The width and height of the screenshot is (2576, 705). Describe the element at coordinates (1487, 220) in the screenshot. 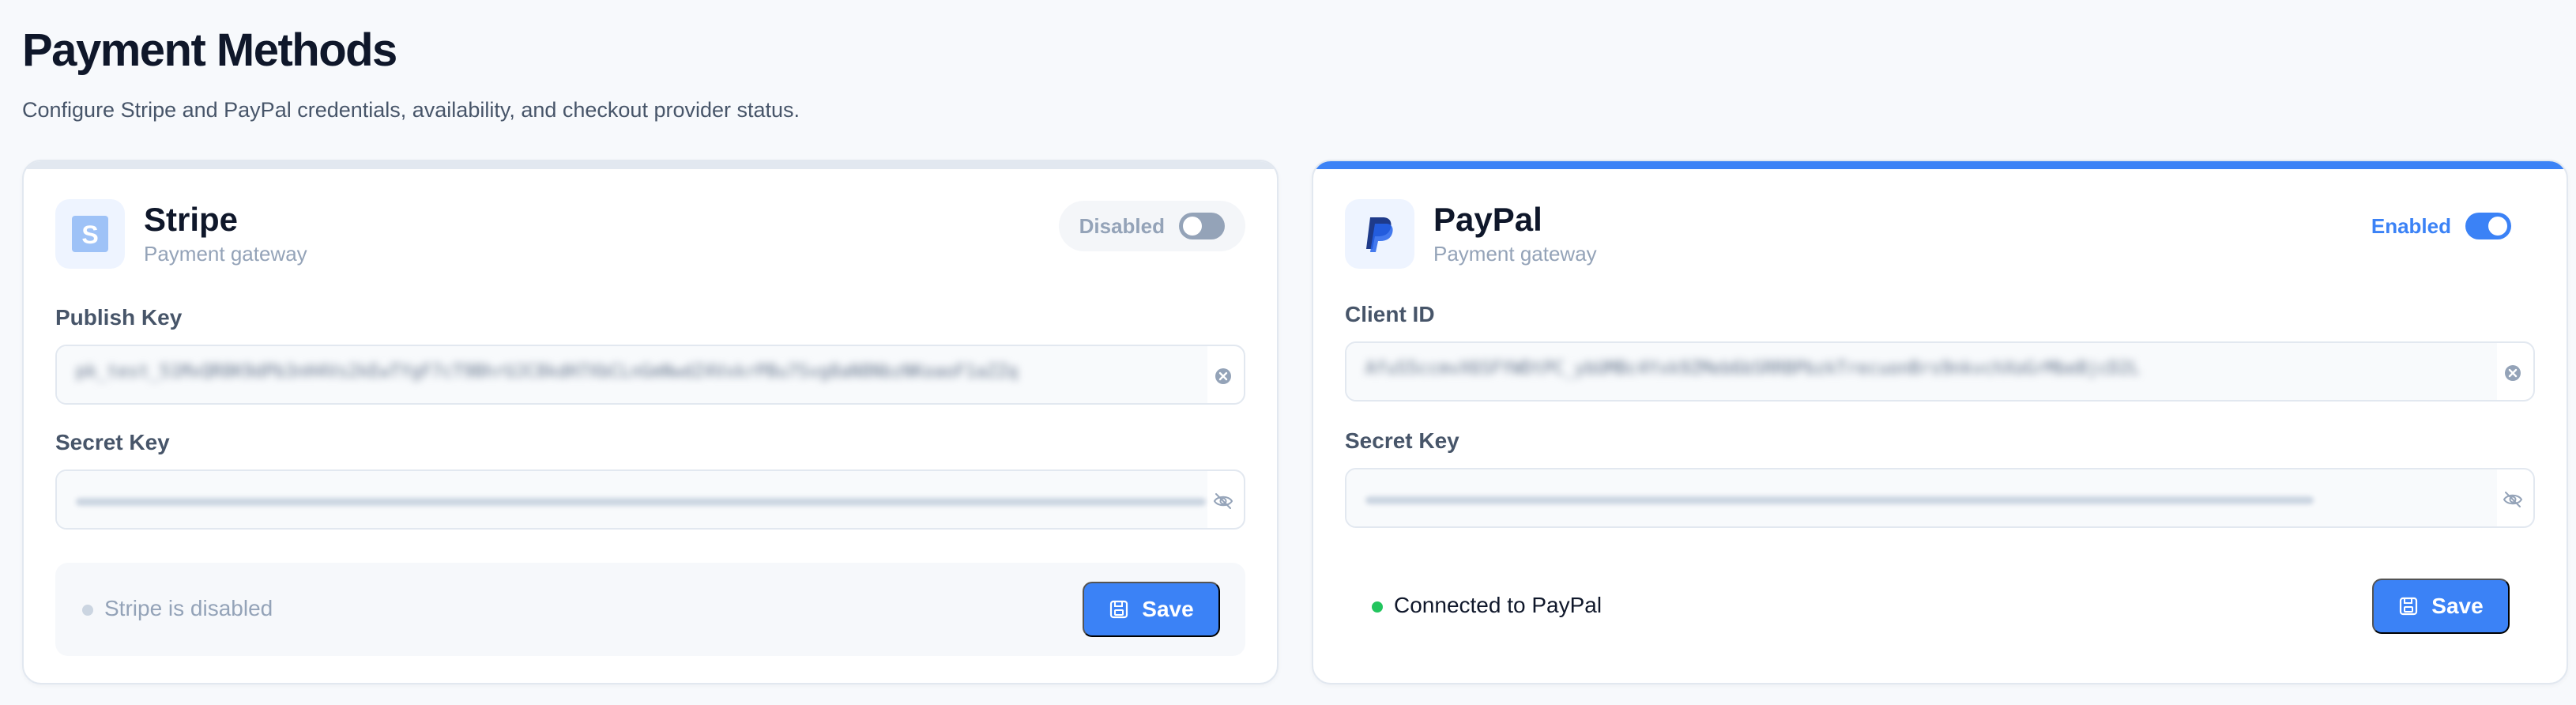

I see `paypal-name: PayPal` at that location.